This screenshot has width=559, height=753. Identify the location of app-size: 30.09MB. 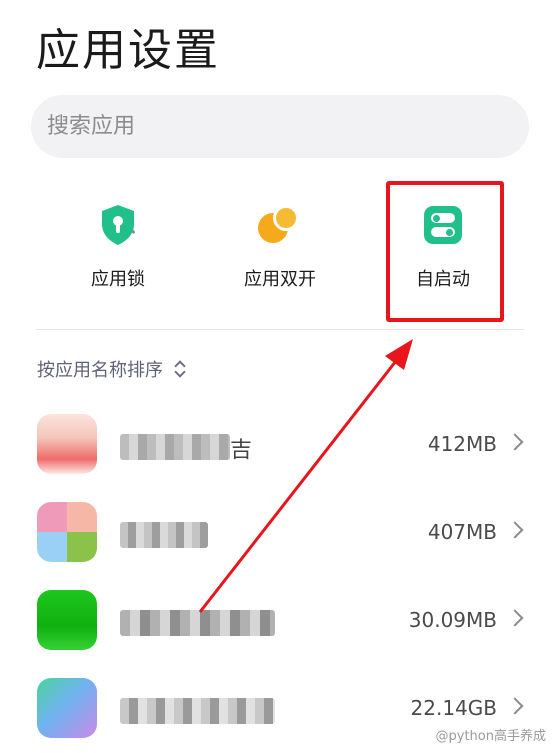
(452, 620).